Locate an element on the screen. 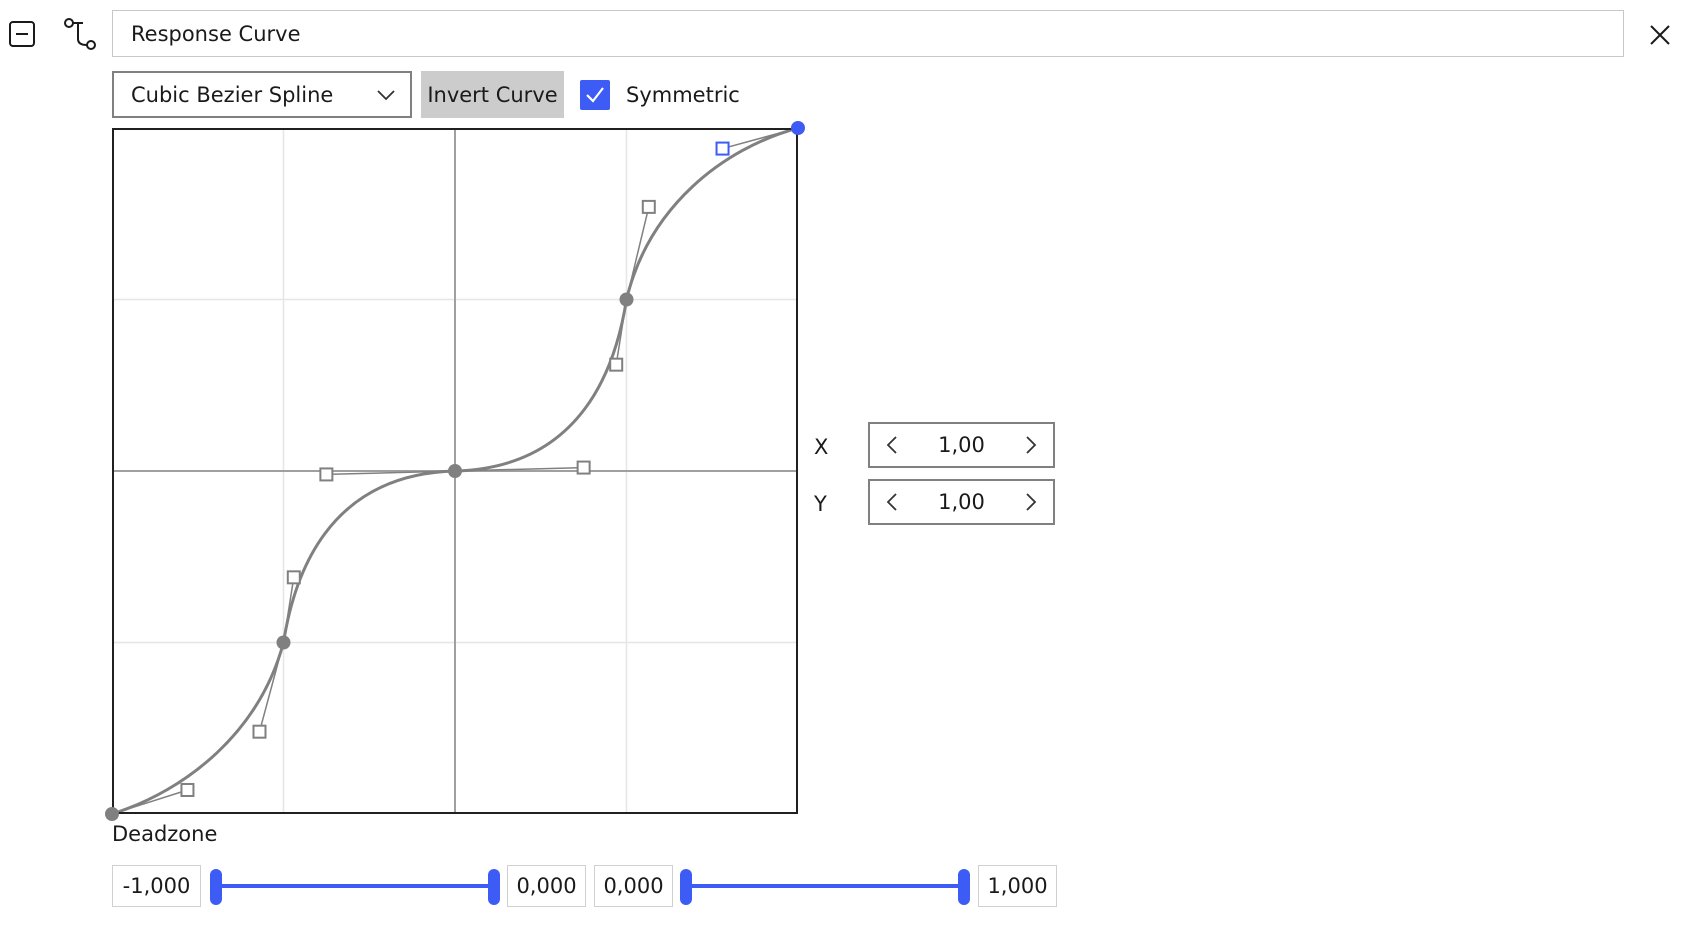 The width and height of the screenshot is (1684, 928). y-coordinate-spinner: 1,00 is located at coordinates (961, 502).